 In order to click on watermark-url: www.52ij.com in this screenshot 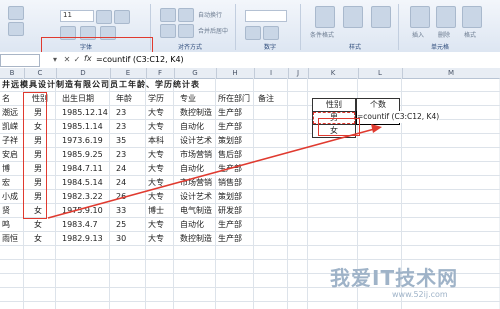, I will do `click(420, 294)`.